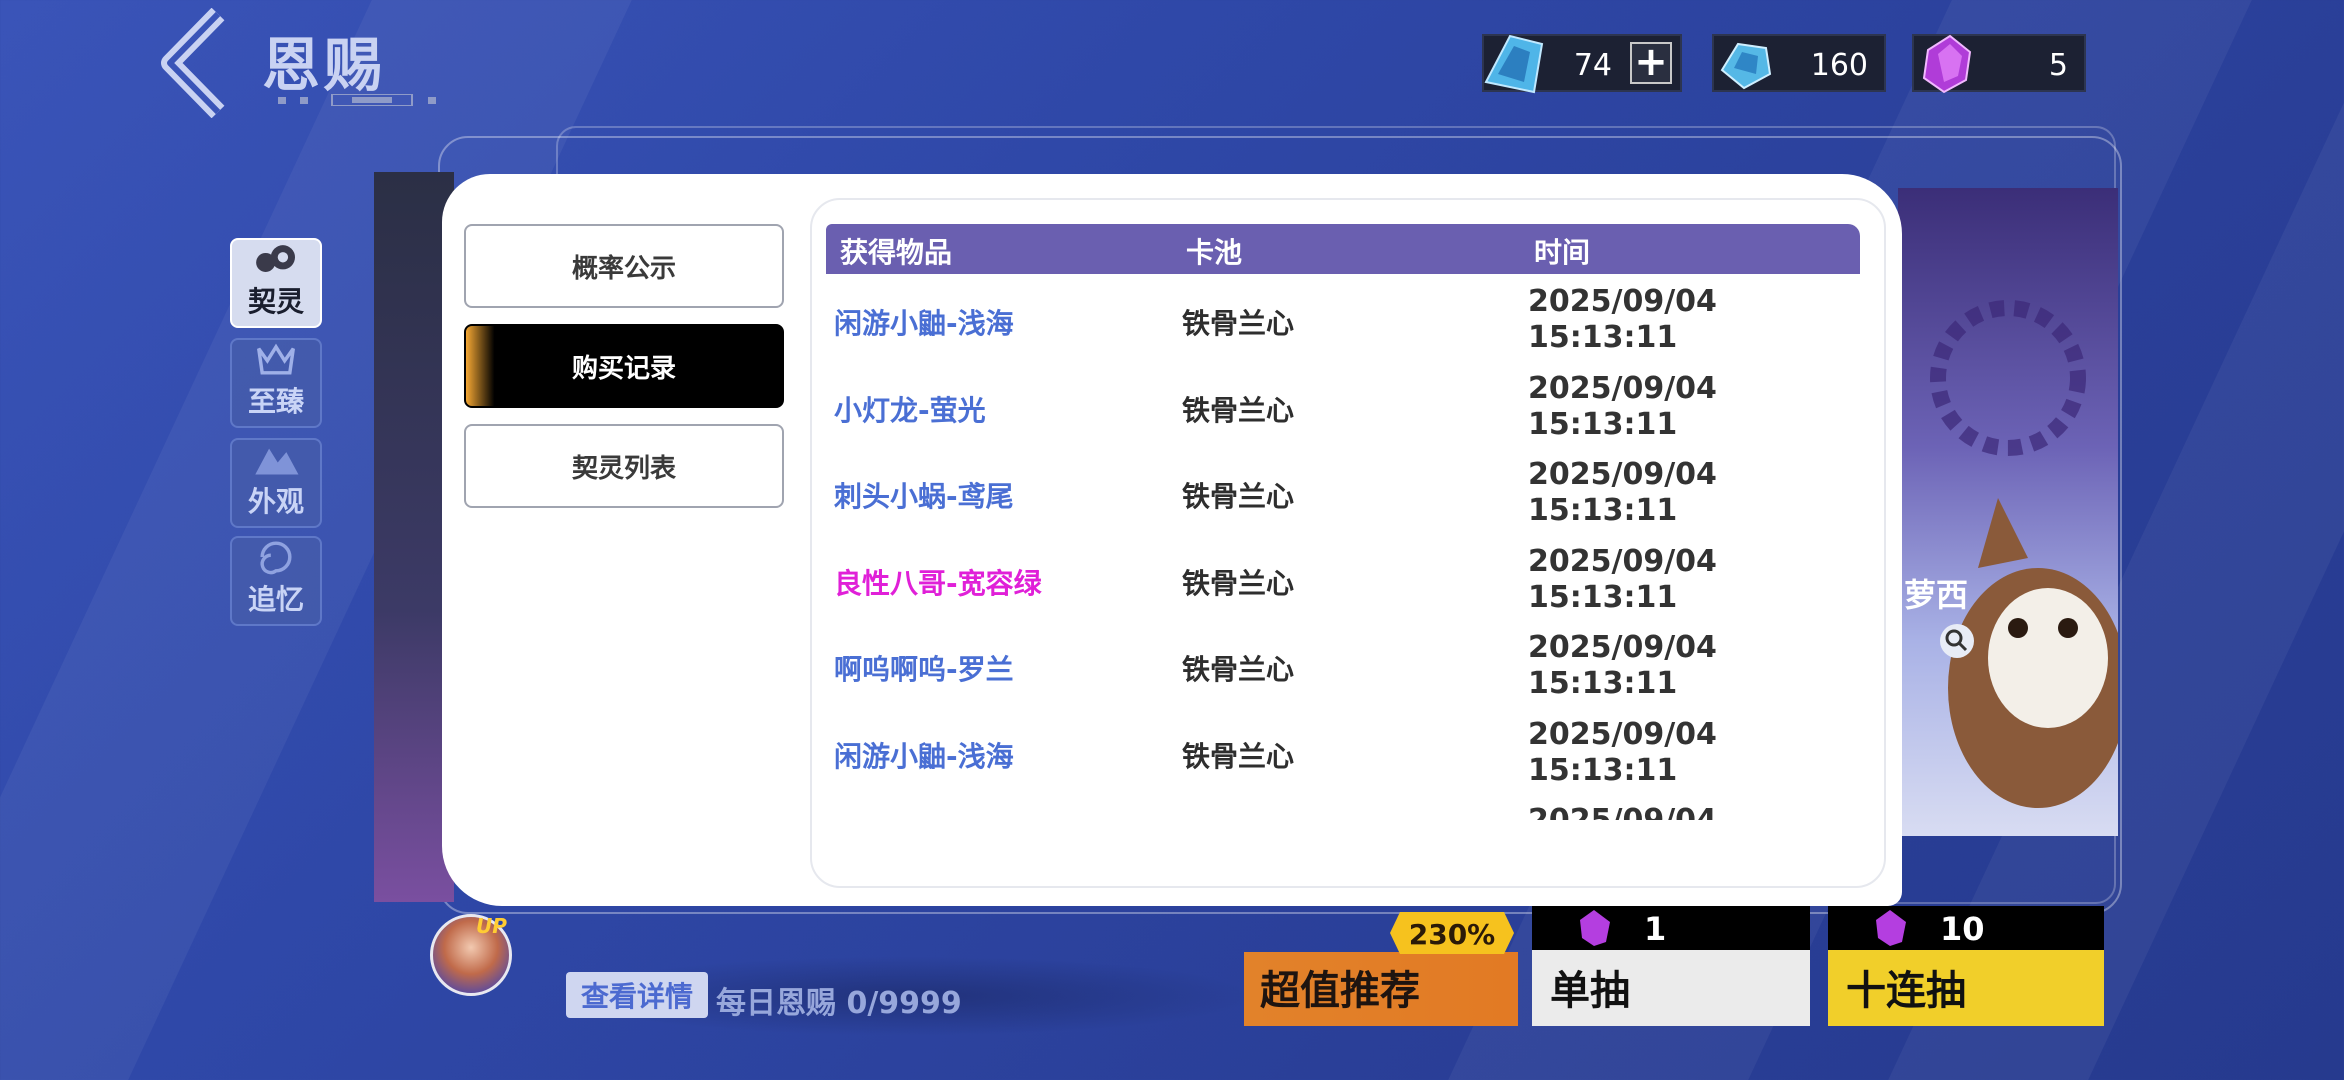  What do you see at coordinates (275, 258) in the screenshot?
I see `paw-icon` at bounding box center [275, 258].